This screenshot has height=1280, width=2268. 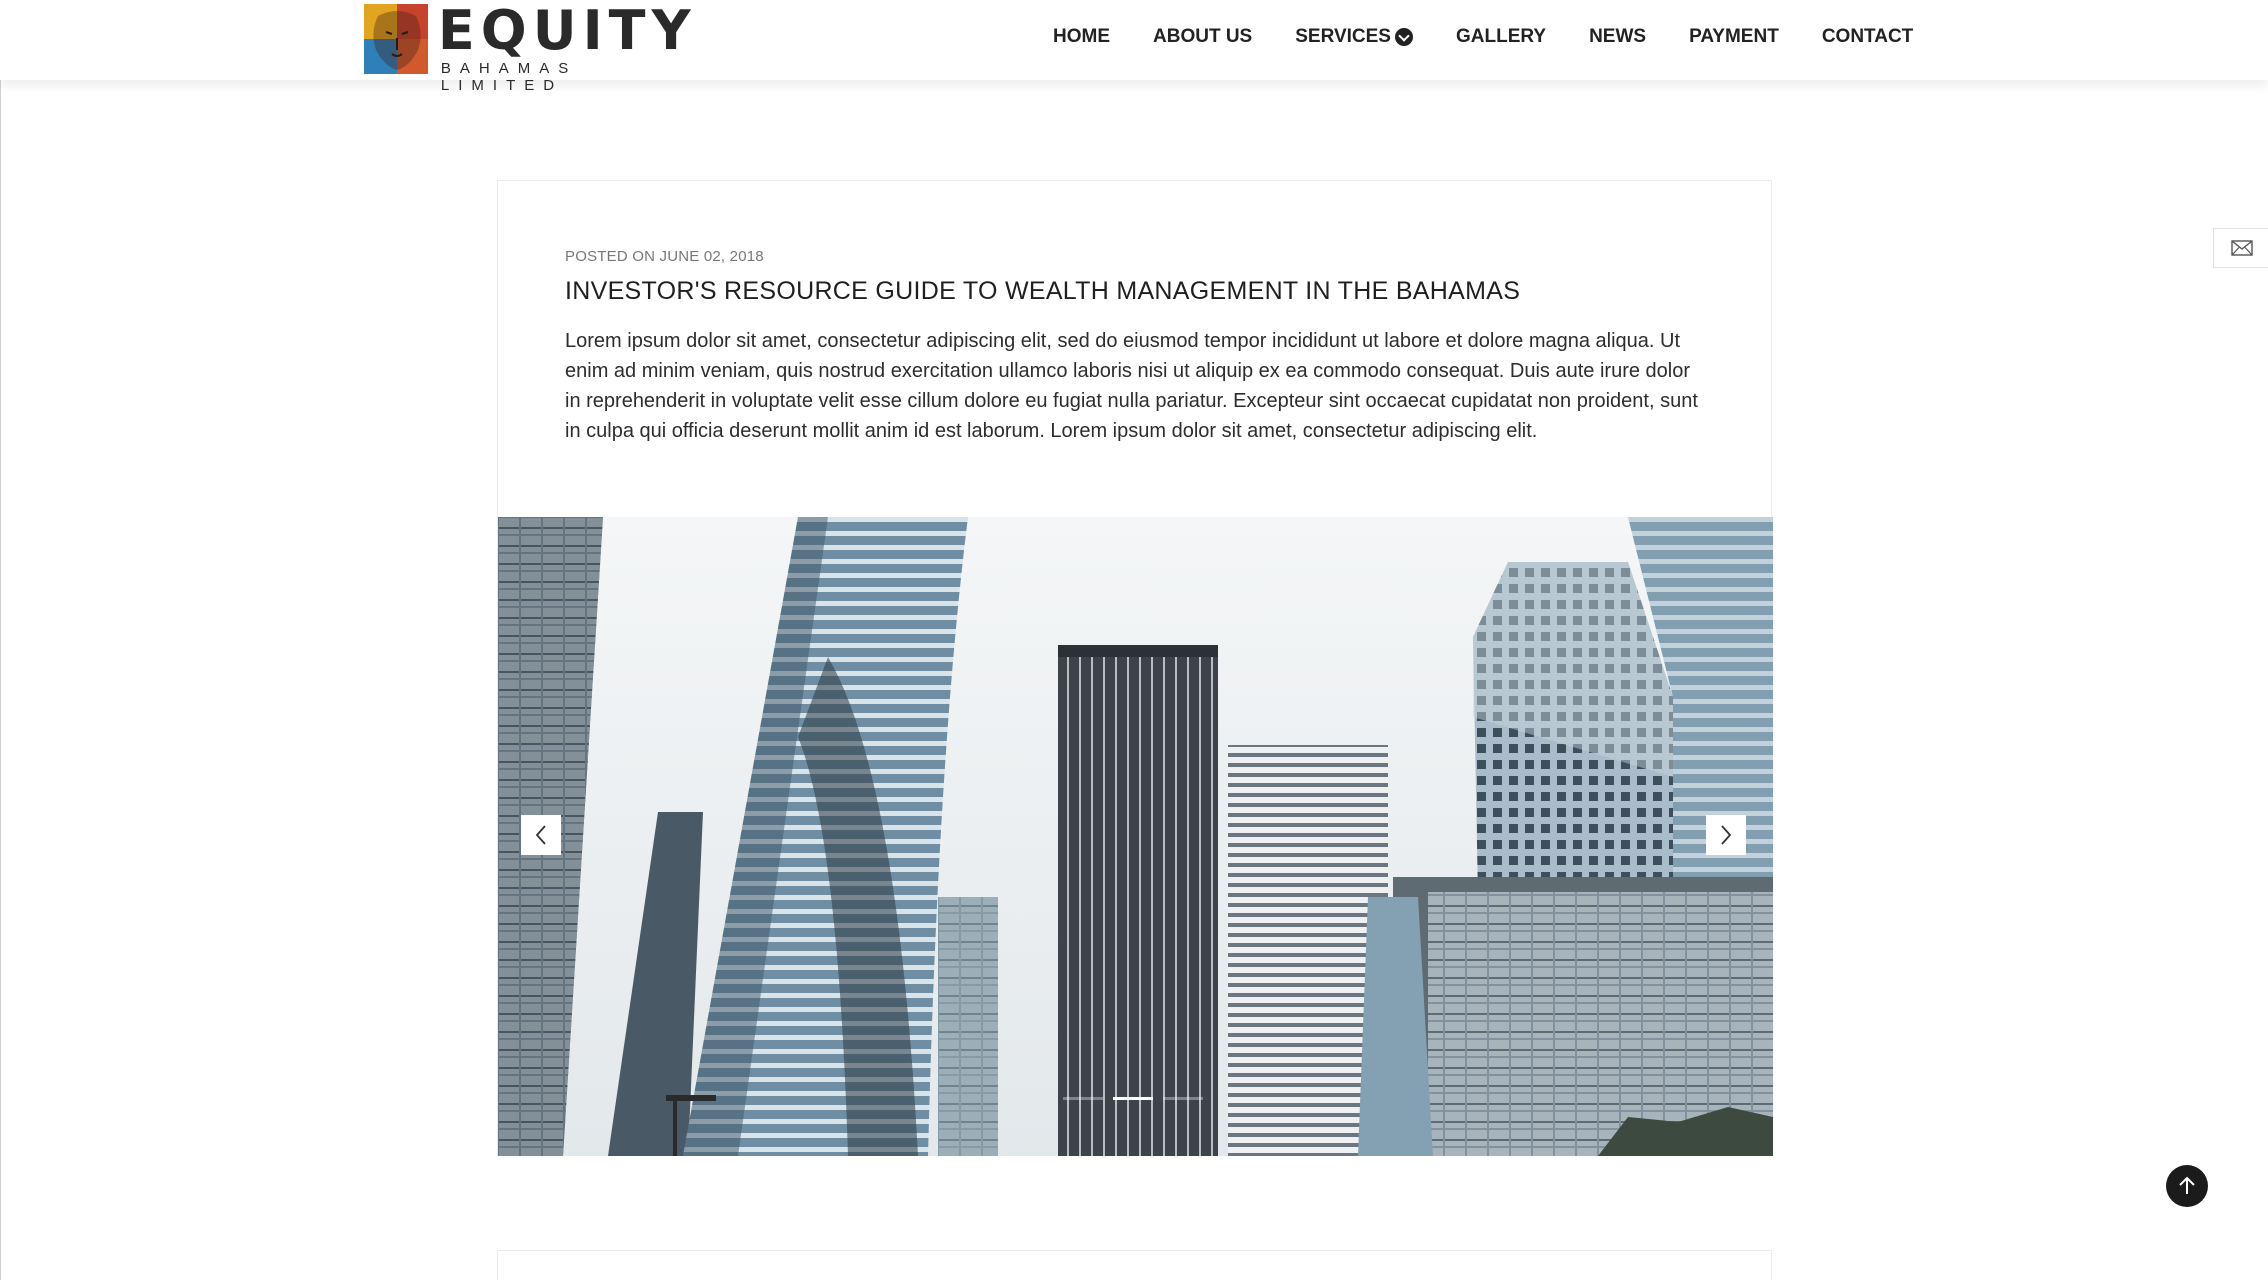 I want to click on nav-home: HOME, so click(x=1081, y=37).